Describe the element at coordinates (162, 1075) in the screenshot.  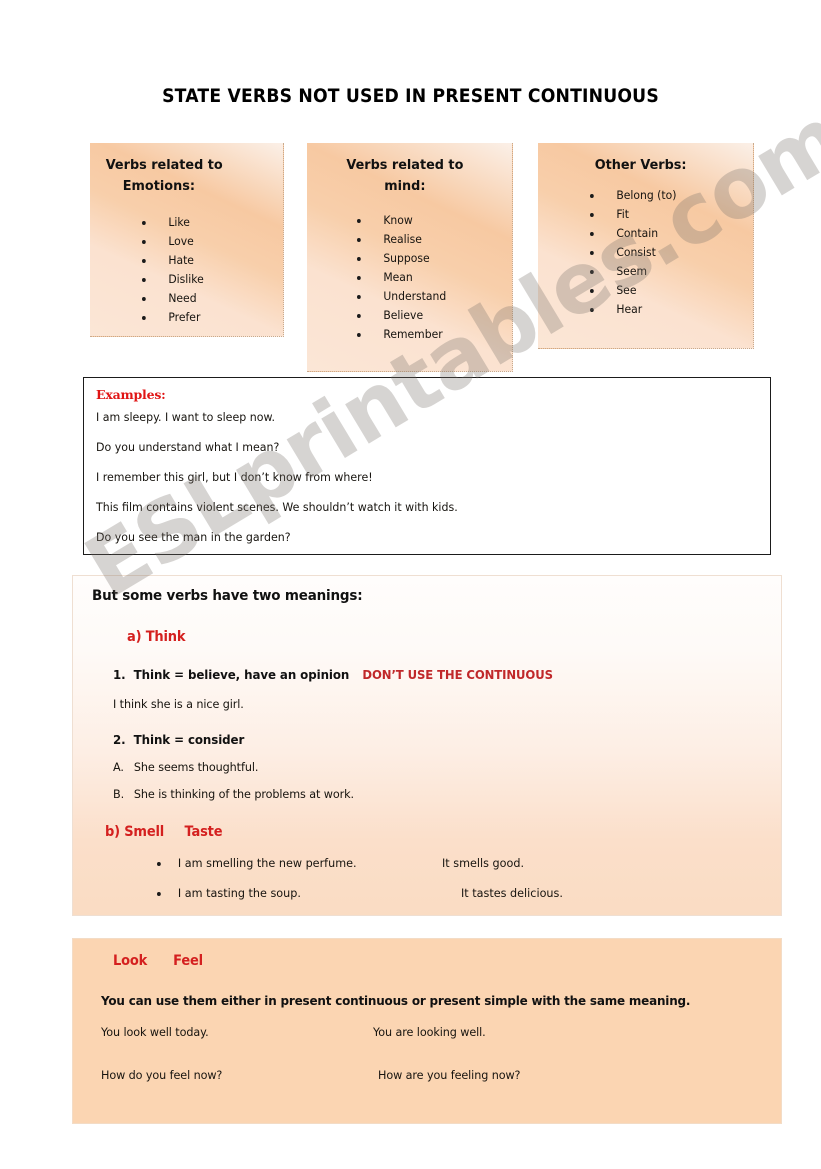
I see `feel-row-left: How do you feel now?` at that location.